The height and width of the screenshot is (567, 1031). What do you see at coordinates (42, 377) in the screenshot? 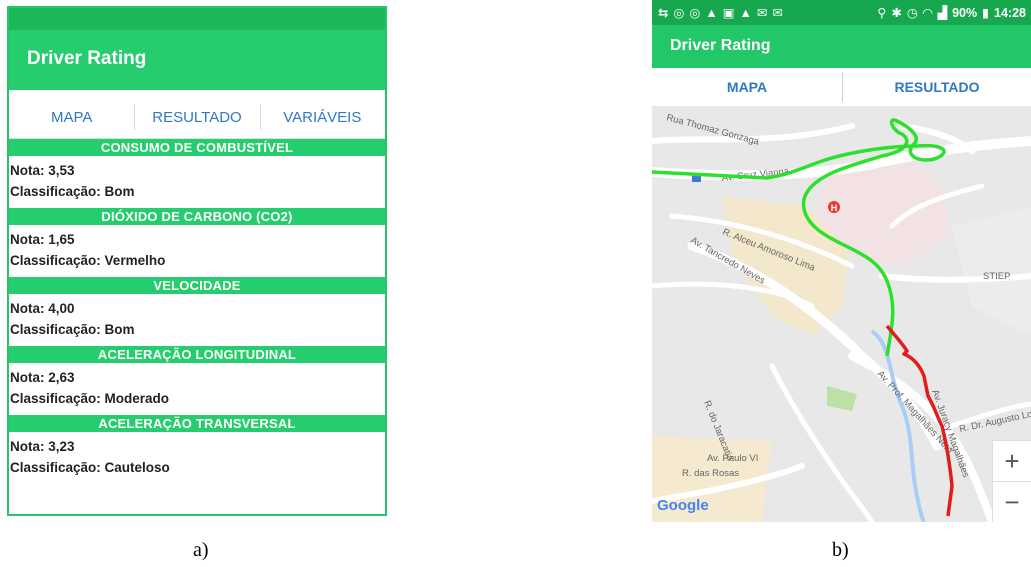
I see `nota-value: Nota: 2,63` at bounding box center [42, 377].